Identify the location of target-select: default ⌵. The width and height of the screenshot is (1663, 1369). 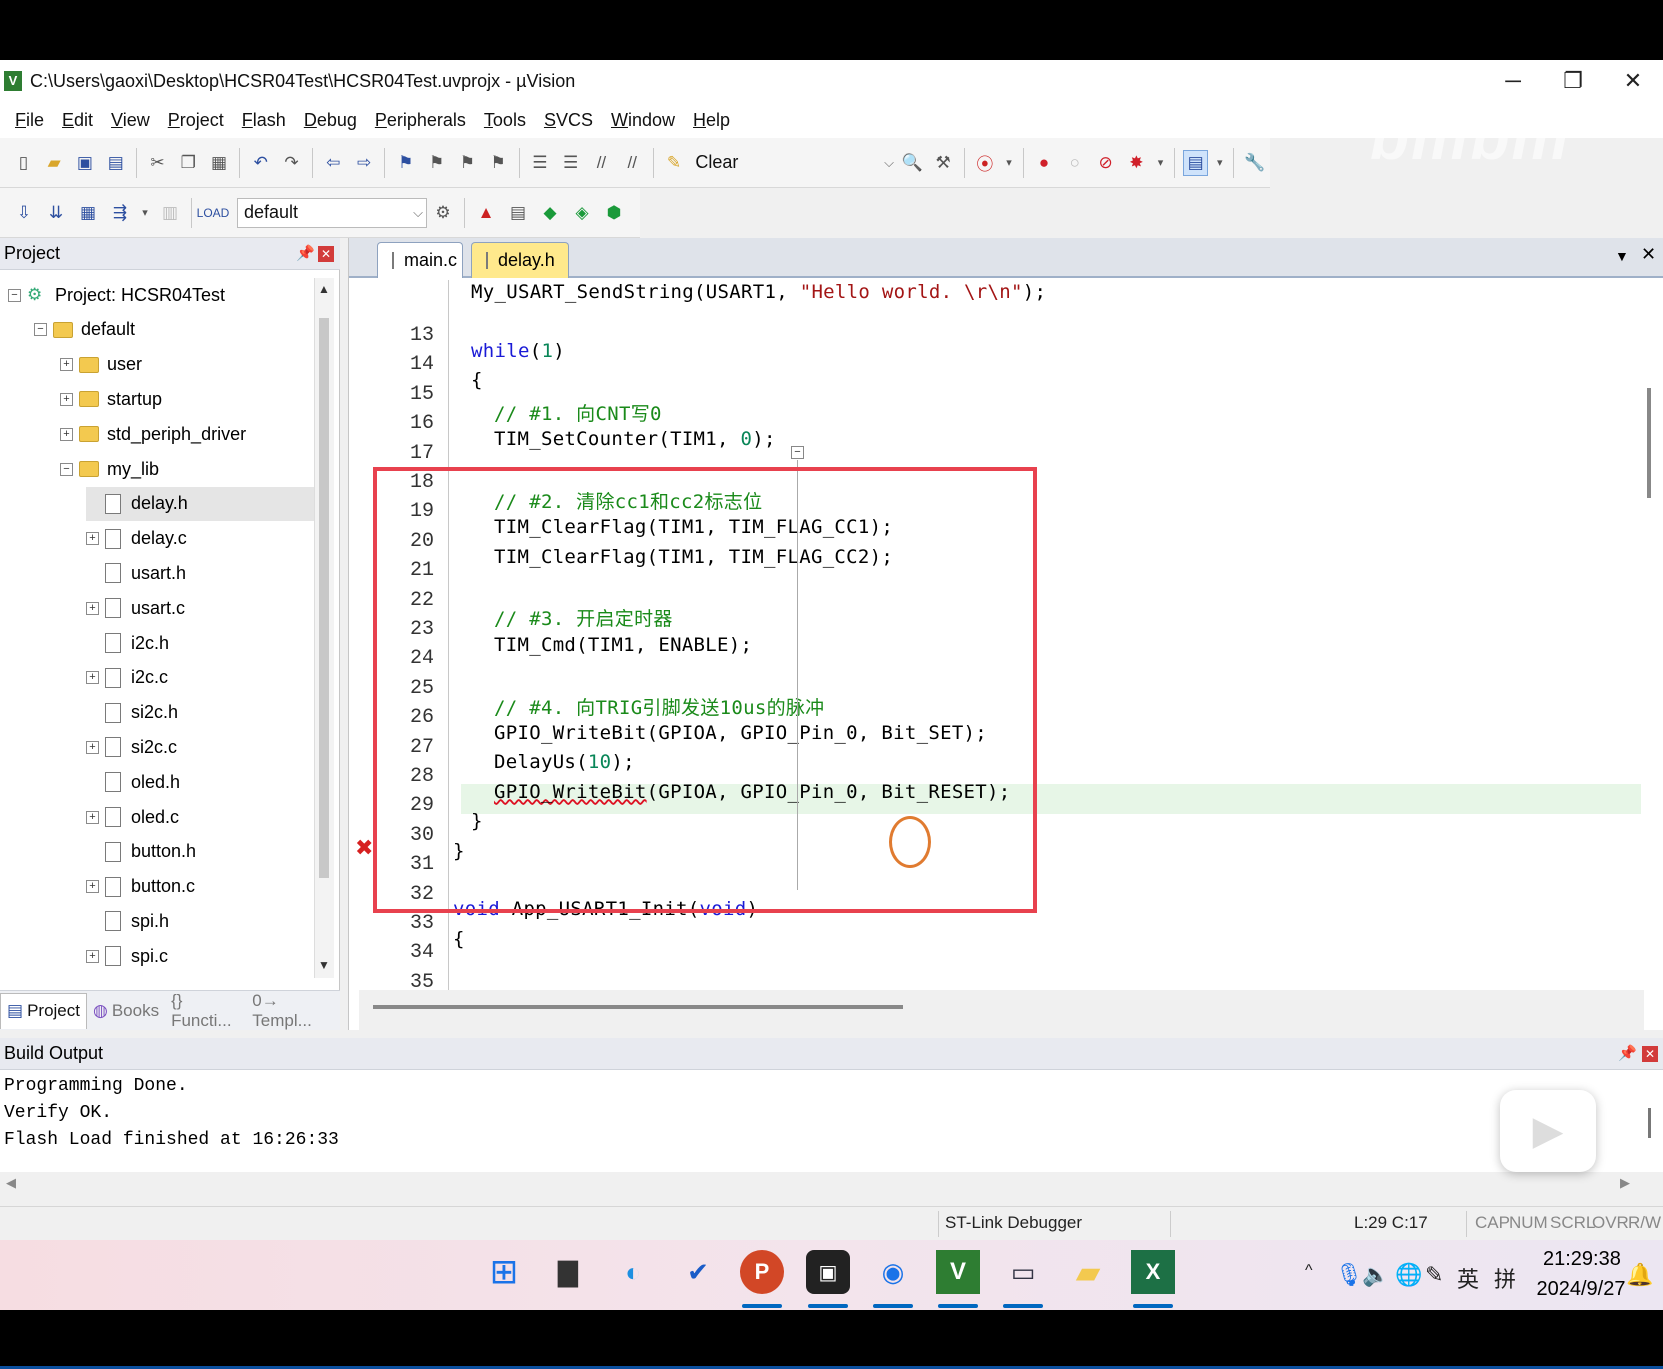
(332, 212).